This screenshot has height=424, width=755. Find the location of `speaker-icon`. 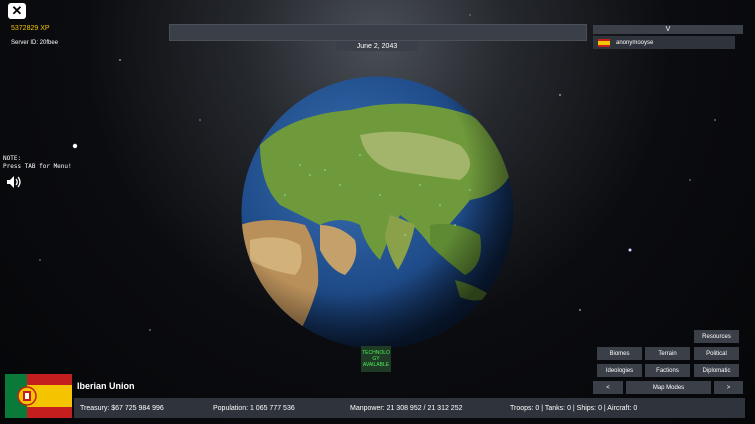

speaker-icon is located at coordinates (14, 182).